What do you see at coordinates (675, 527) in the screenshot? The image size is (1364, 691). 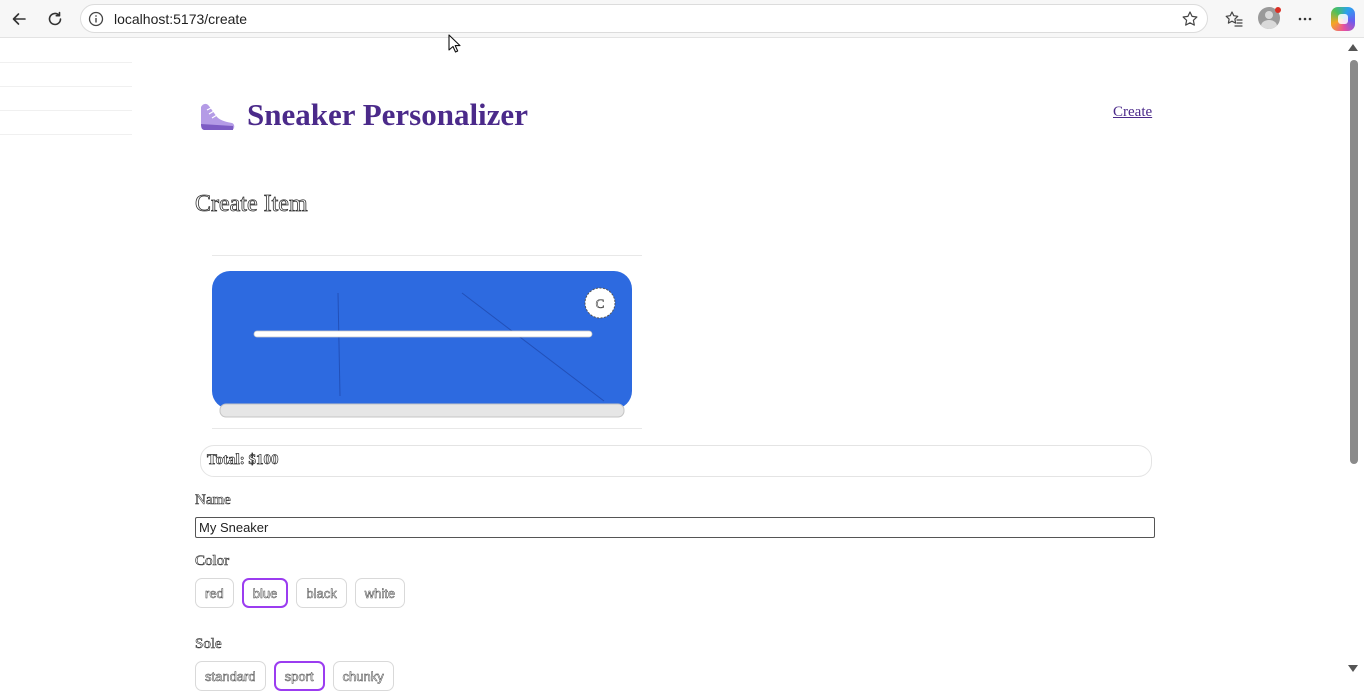 I see `name-input` at bounding box center [675, 527].